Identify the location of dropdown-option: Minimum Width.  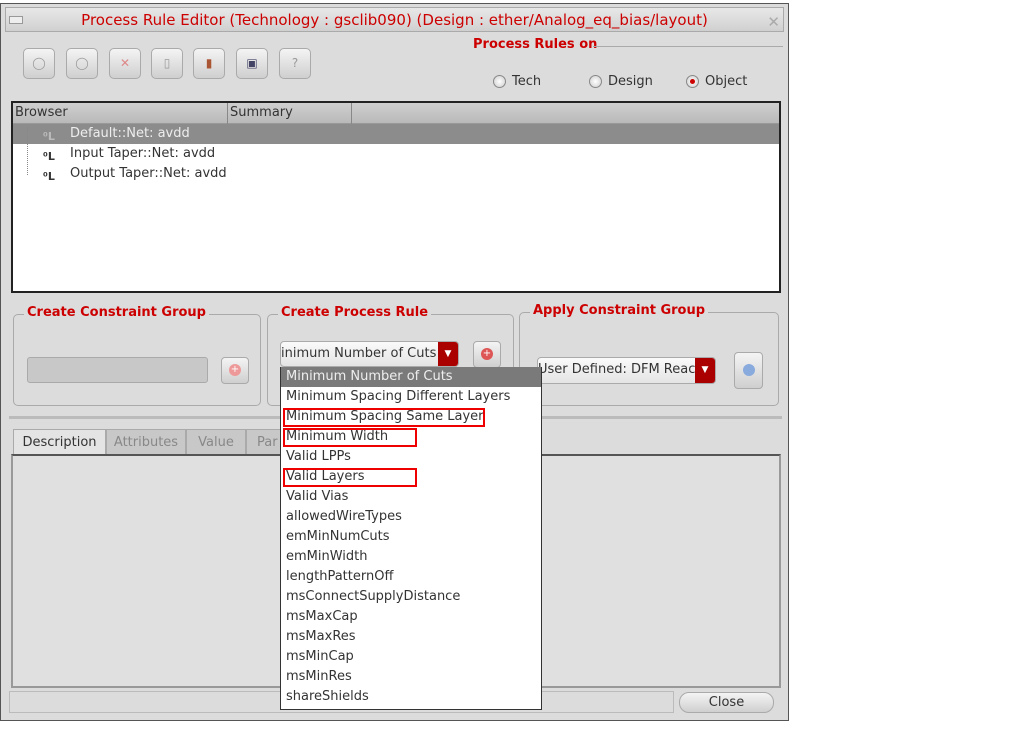
(411, 437).